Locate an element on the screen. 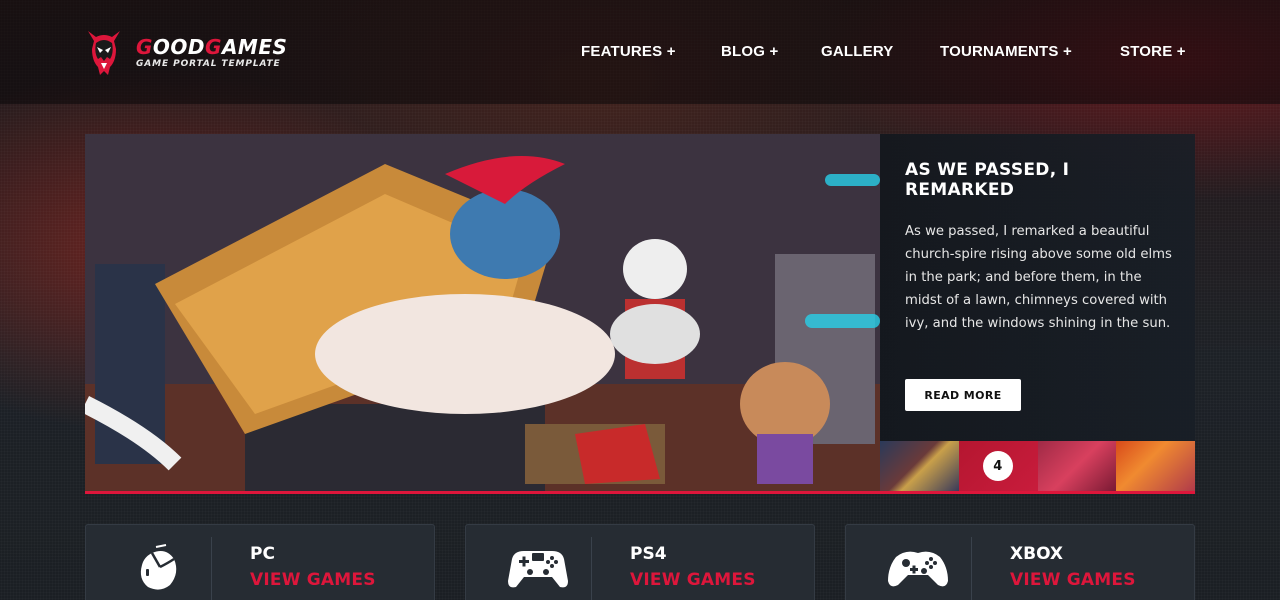 The image size is (1280, 600). slider-thumb-active: 4 is located at coordinates (998, 466).